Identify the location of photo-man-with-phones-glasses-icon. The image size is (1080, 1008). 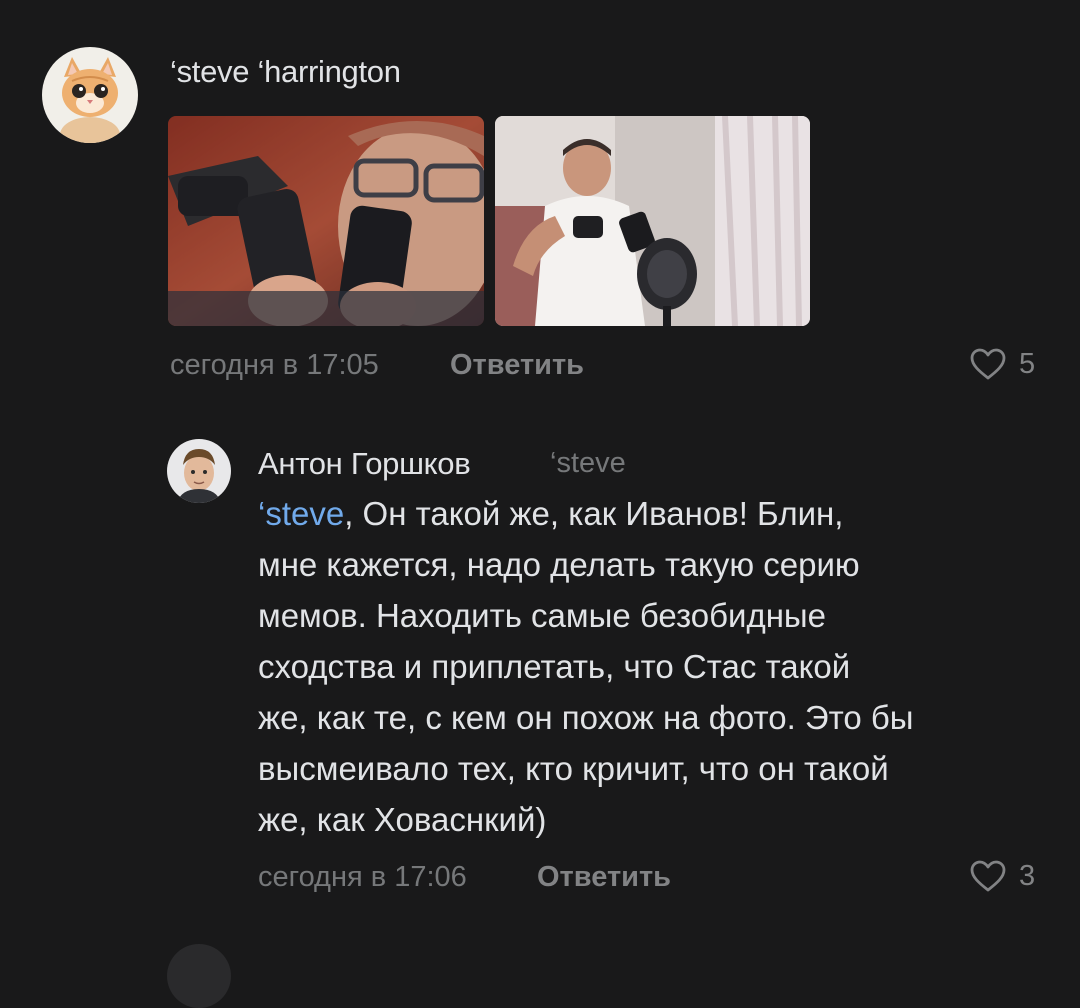
(326, 221).